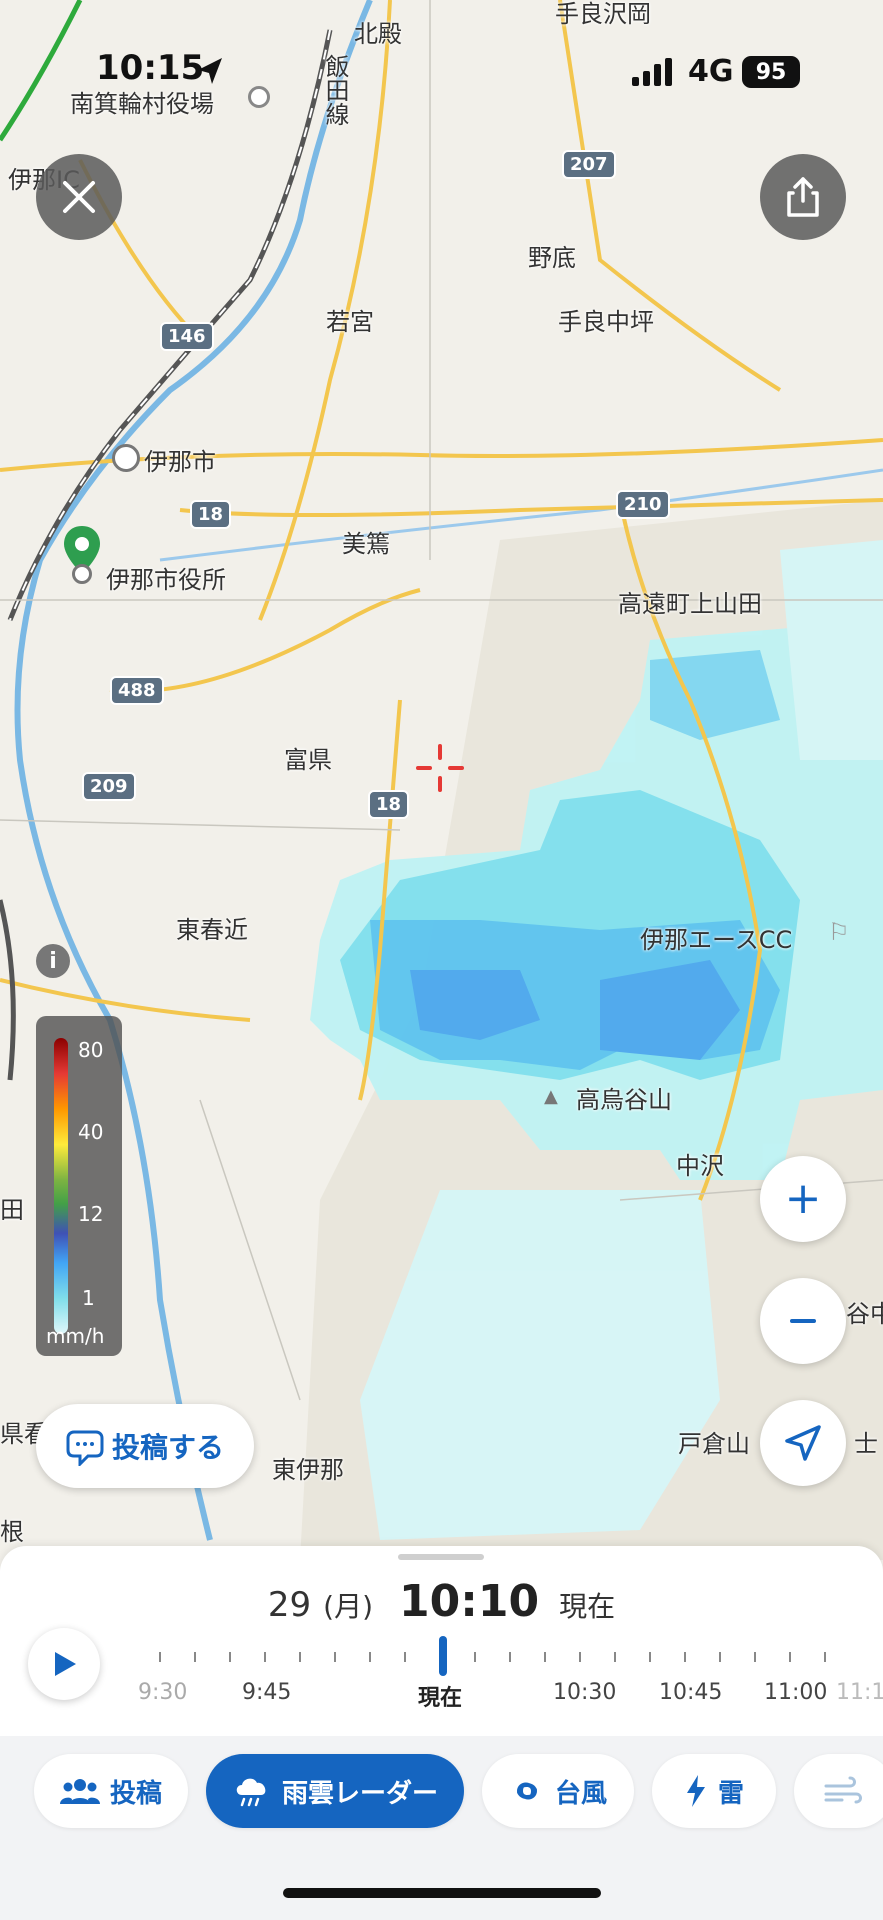  What do you see at coordinates (716, 940) in the screenshot?
I see `map-label: 伊那エースCC` at bounding box center [716, 940].